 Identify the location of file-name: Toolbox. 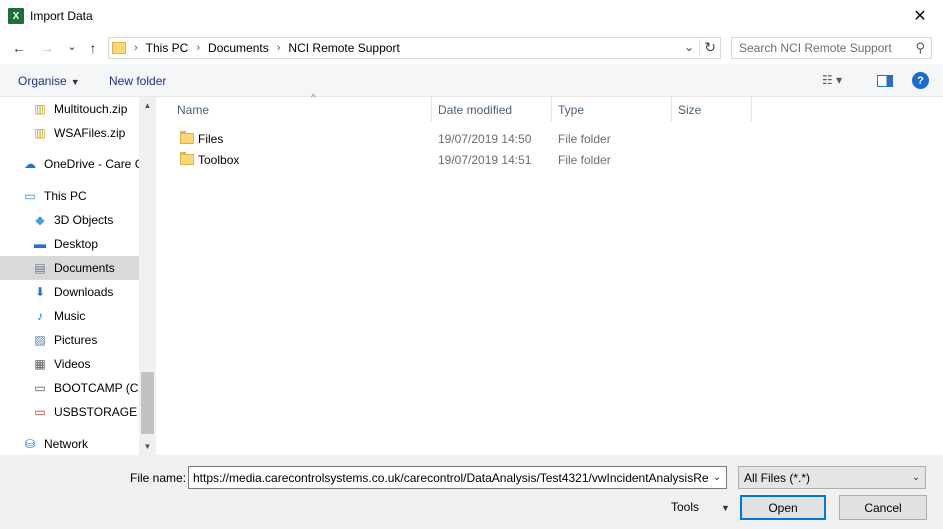
(219, 160).